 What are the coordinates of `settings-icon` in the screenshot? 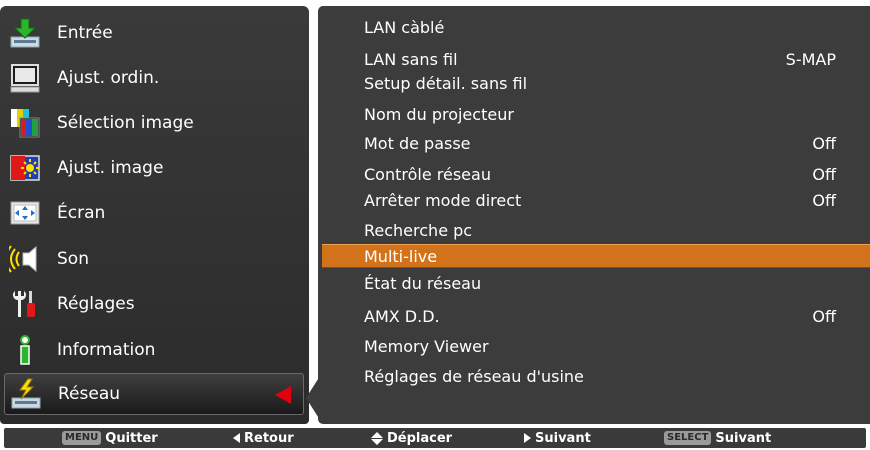 It's located at (25, 304).